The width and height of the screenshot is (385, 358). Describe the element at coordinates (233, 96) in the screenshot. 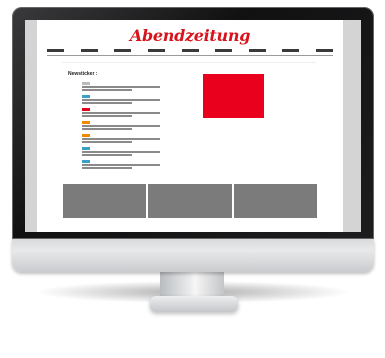

I see `advertisement-banner` at that location.